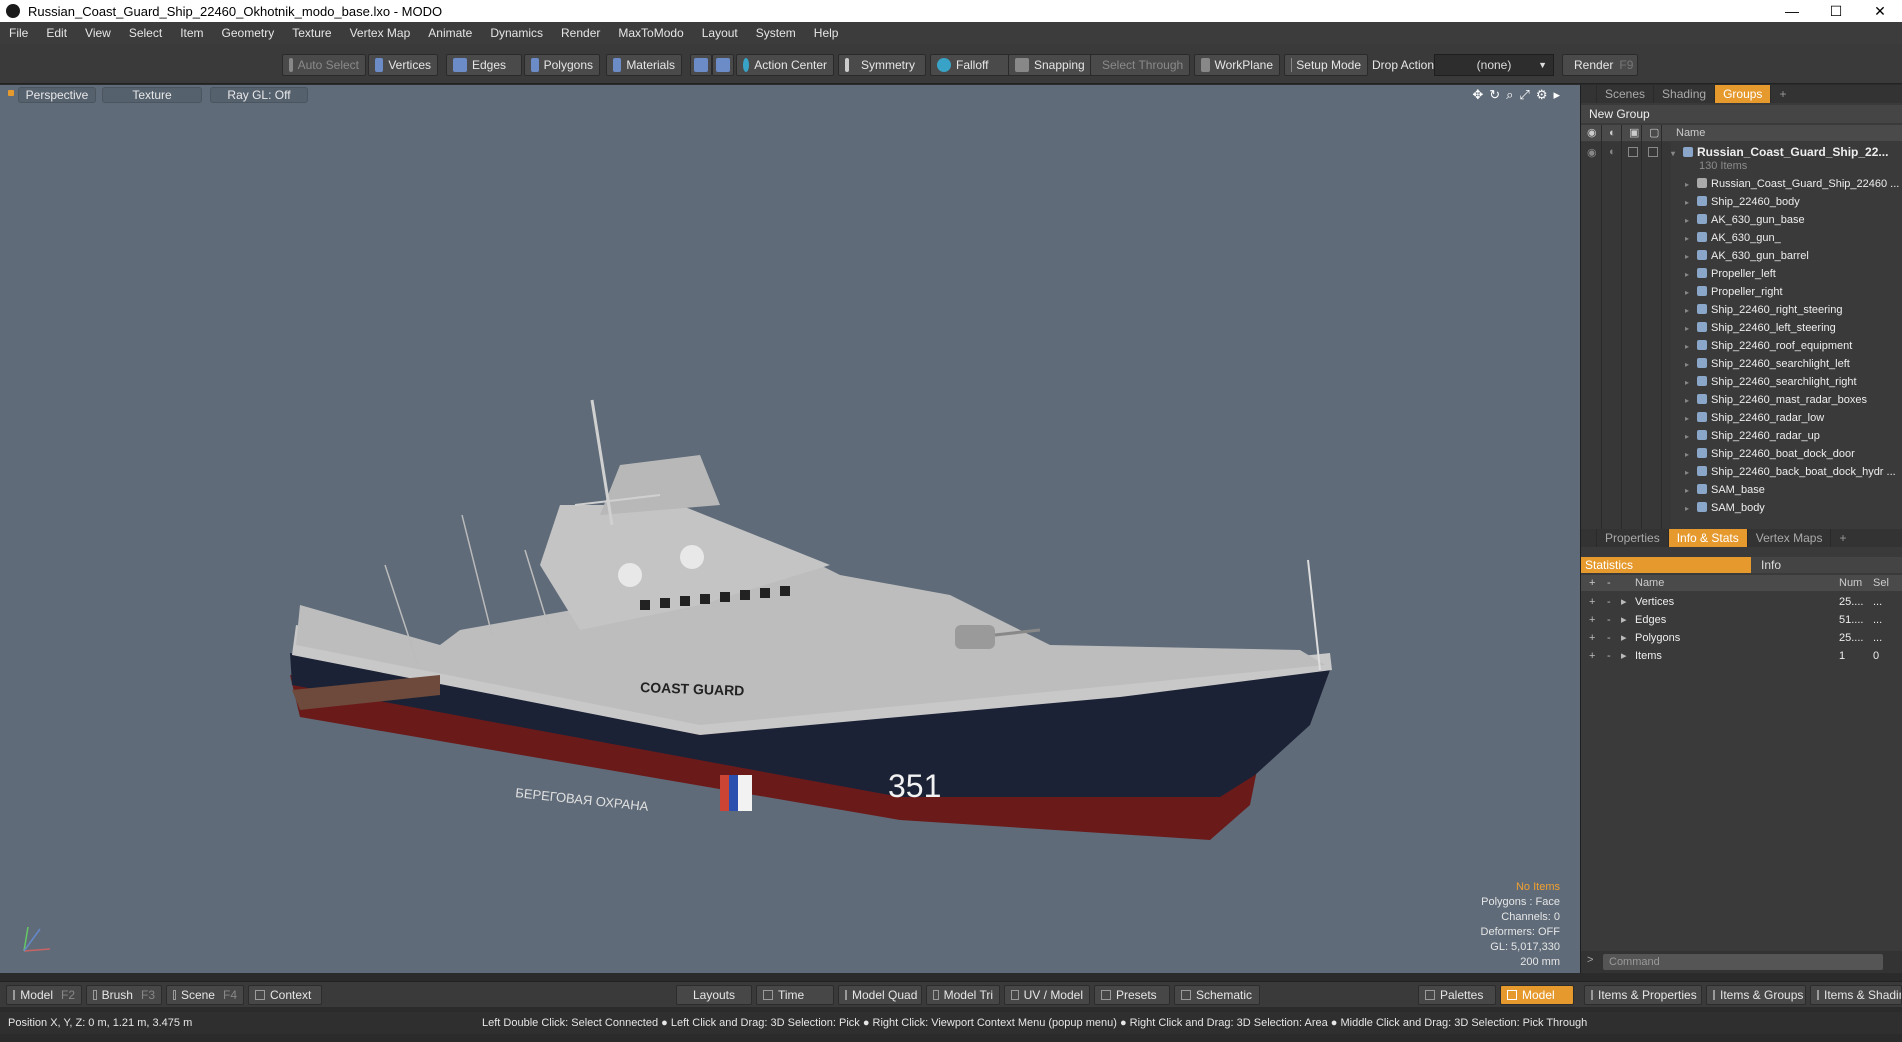  What do you see at coordinates (1766, 565) in the screenshot?
I see `info-tab: Info` at bounding box center [1766, 565].